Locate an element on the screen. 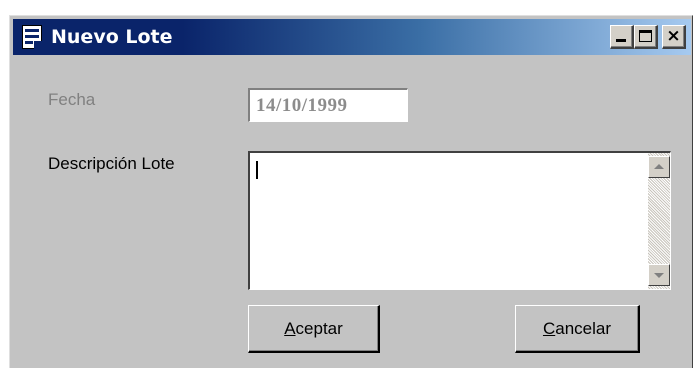 The image size is (693, 368). maximize-button is located at coordinates (646, 37).